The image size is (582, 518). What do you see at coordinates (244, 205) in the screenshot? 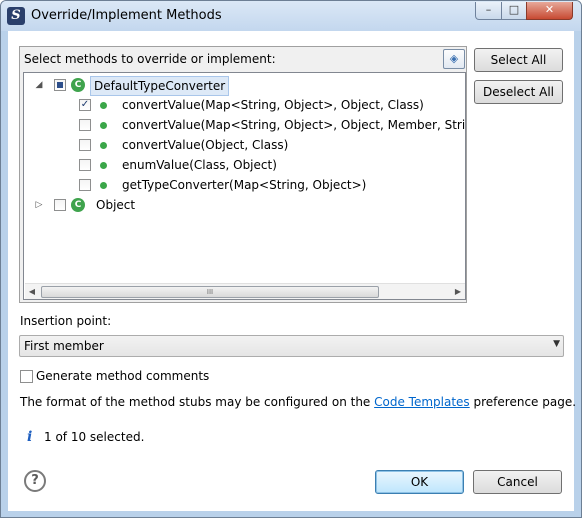
I see `tree-node-object: ▷ C Object` at bounding box center [244, 205].